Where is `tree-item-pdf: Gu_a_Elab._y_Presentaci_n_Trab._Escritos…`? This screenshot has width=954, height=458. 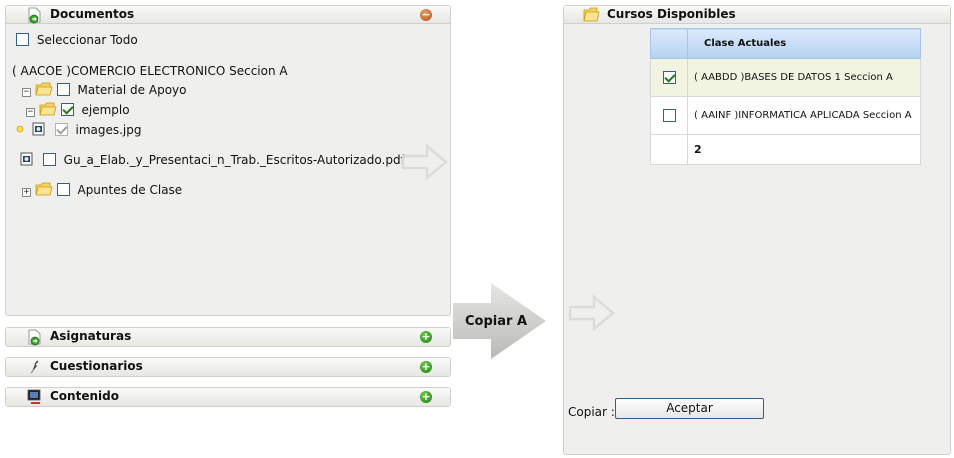
tree-item-pdf: Gu_a_Elab._y_Presentaci_n_Trab._Escritos… is located at coordinates (212, 159).